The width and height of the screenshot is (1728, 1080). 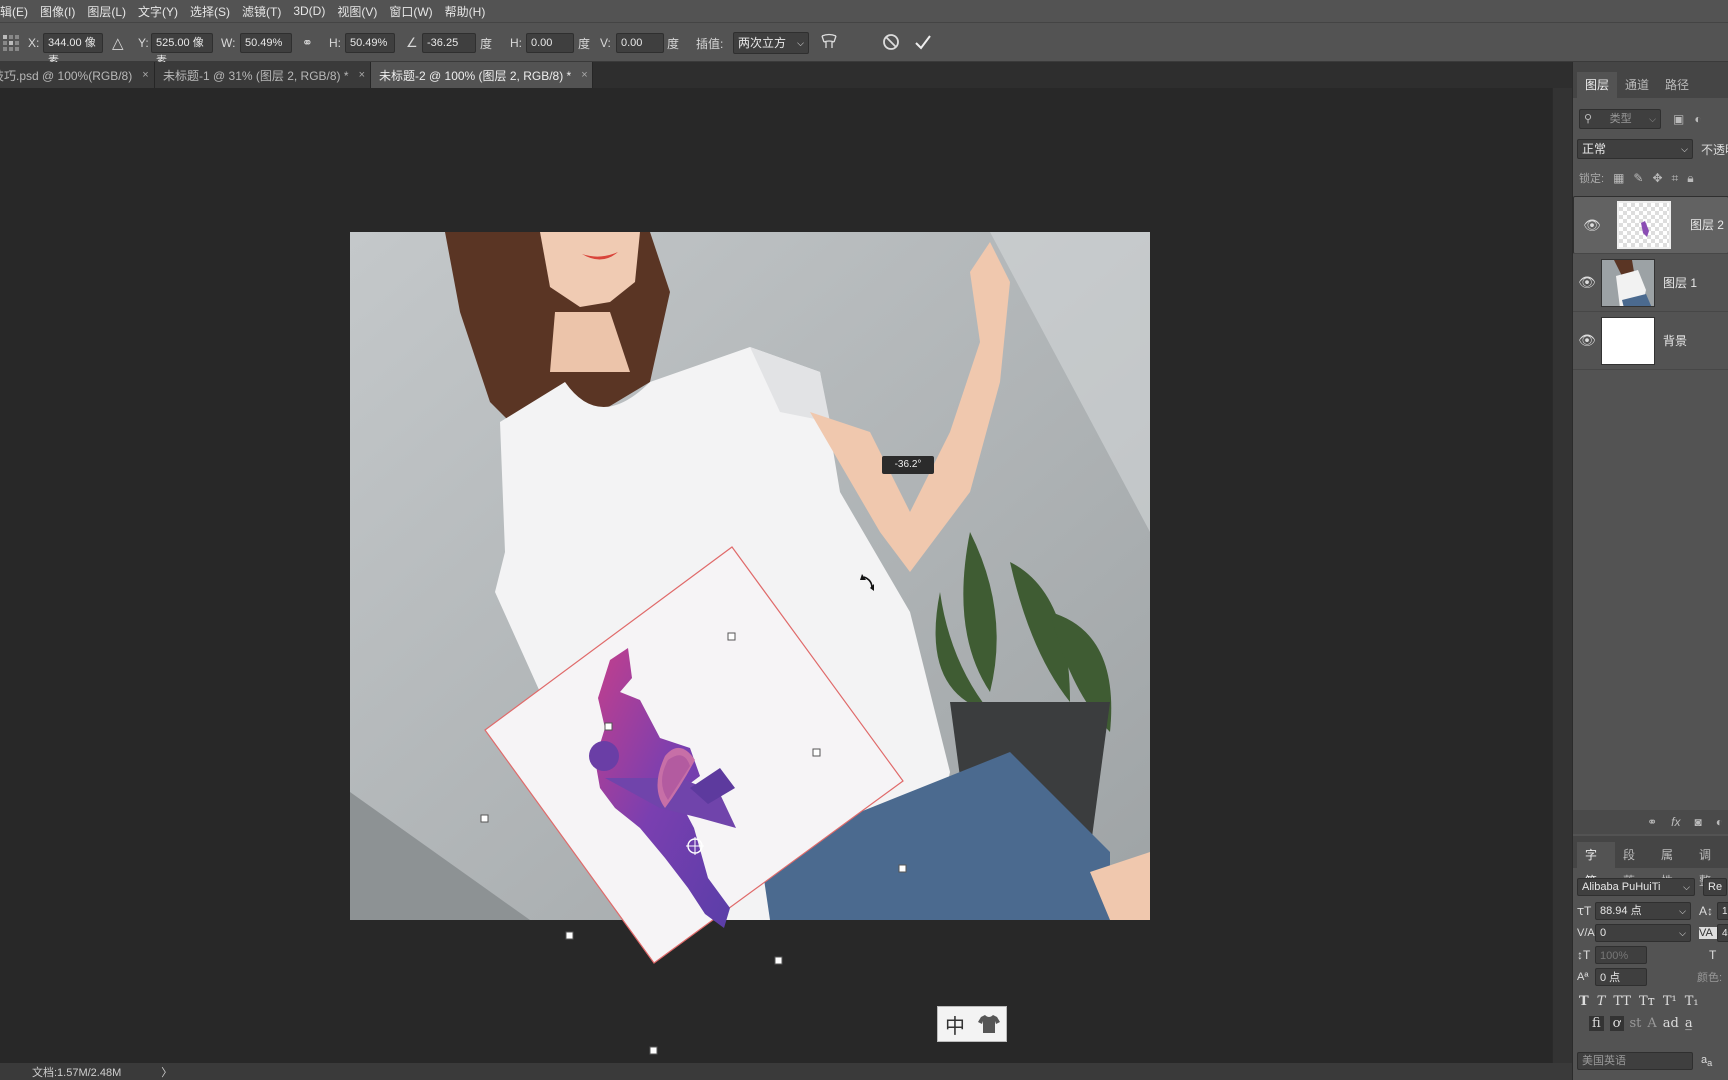 What do you see at coordinates (182, 50) in the screenshot?
I see `y-field: 525.00 像素` at bounding box center [182, 50].